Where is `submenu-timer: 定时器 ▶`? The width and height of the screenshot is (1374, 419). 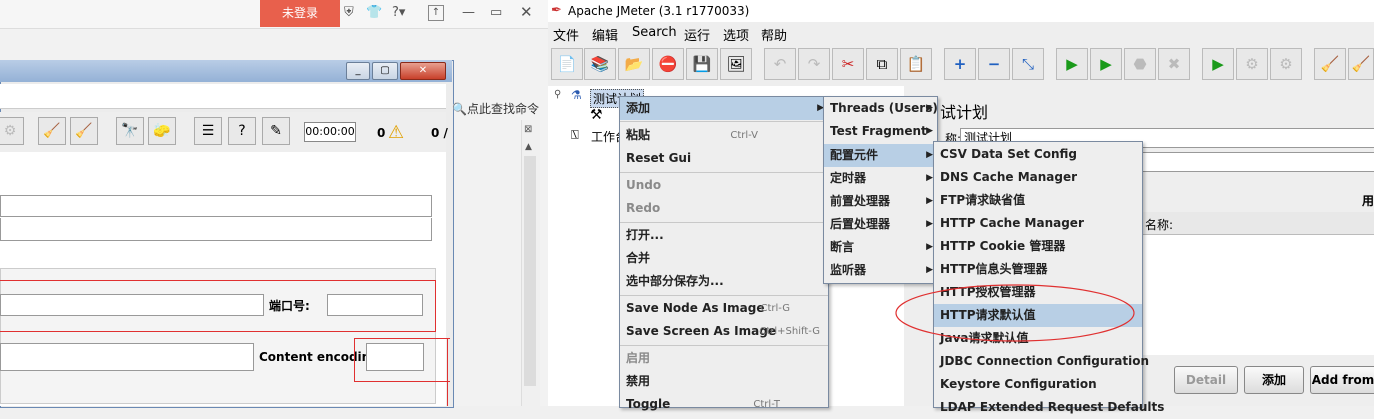
submenu-timer: 定时器 ▶ is located at coordinates (880, 178).